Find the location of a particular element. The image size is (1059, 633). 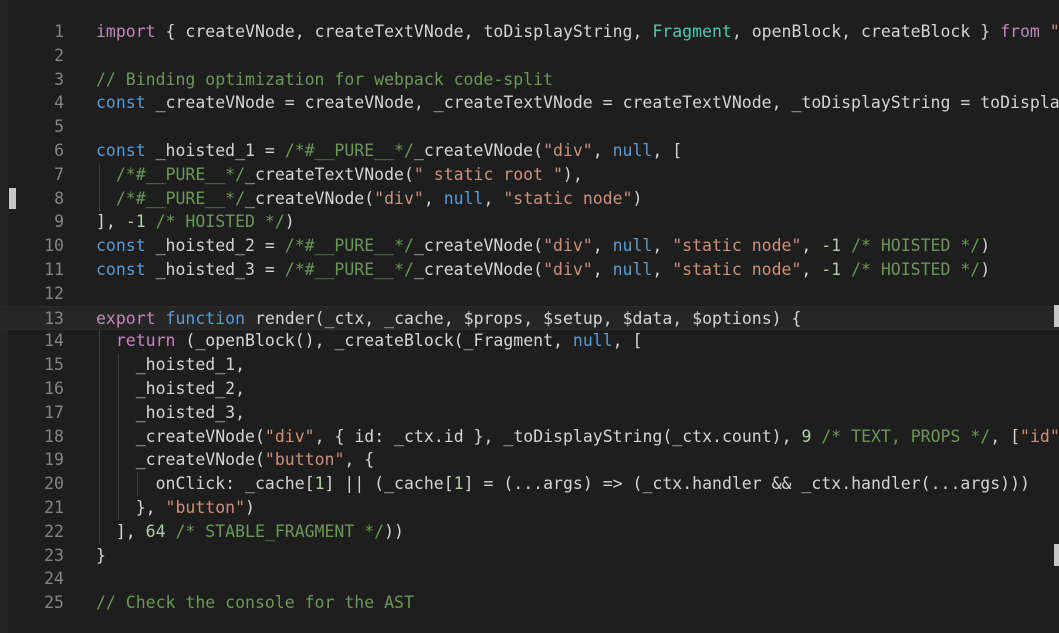

line-number: 7 is located at coordinates (59, 174).